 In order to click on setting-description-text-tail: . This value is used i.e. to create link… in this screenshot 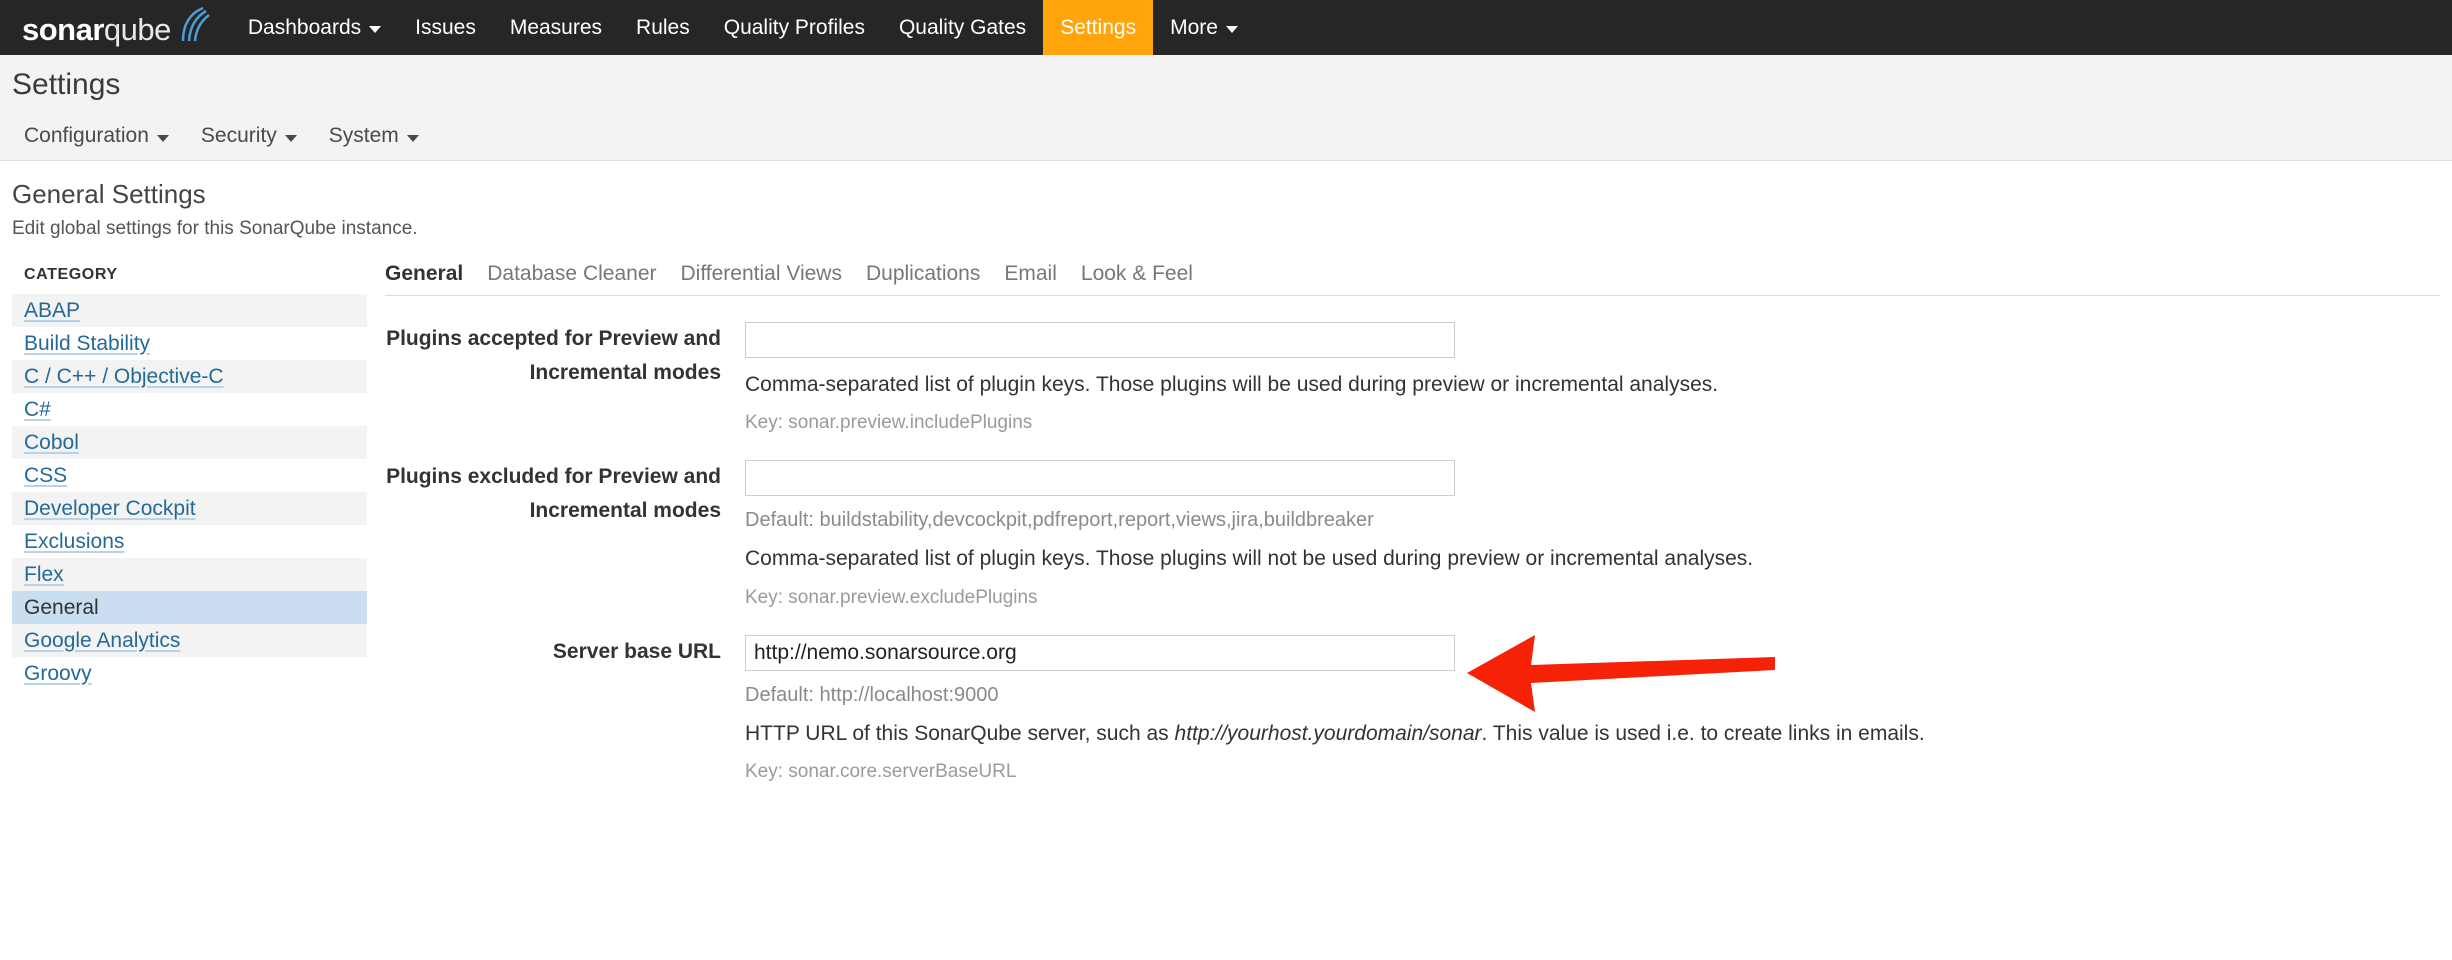, I will do `click(1703, 733)`.